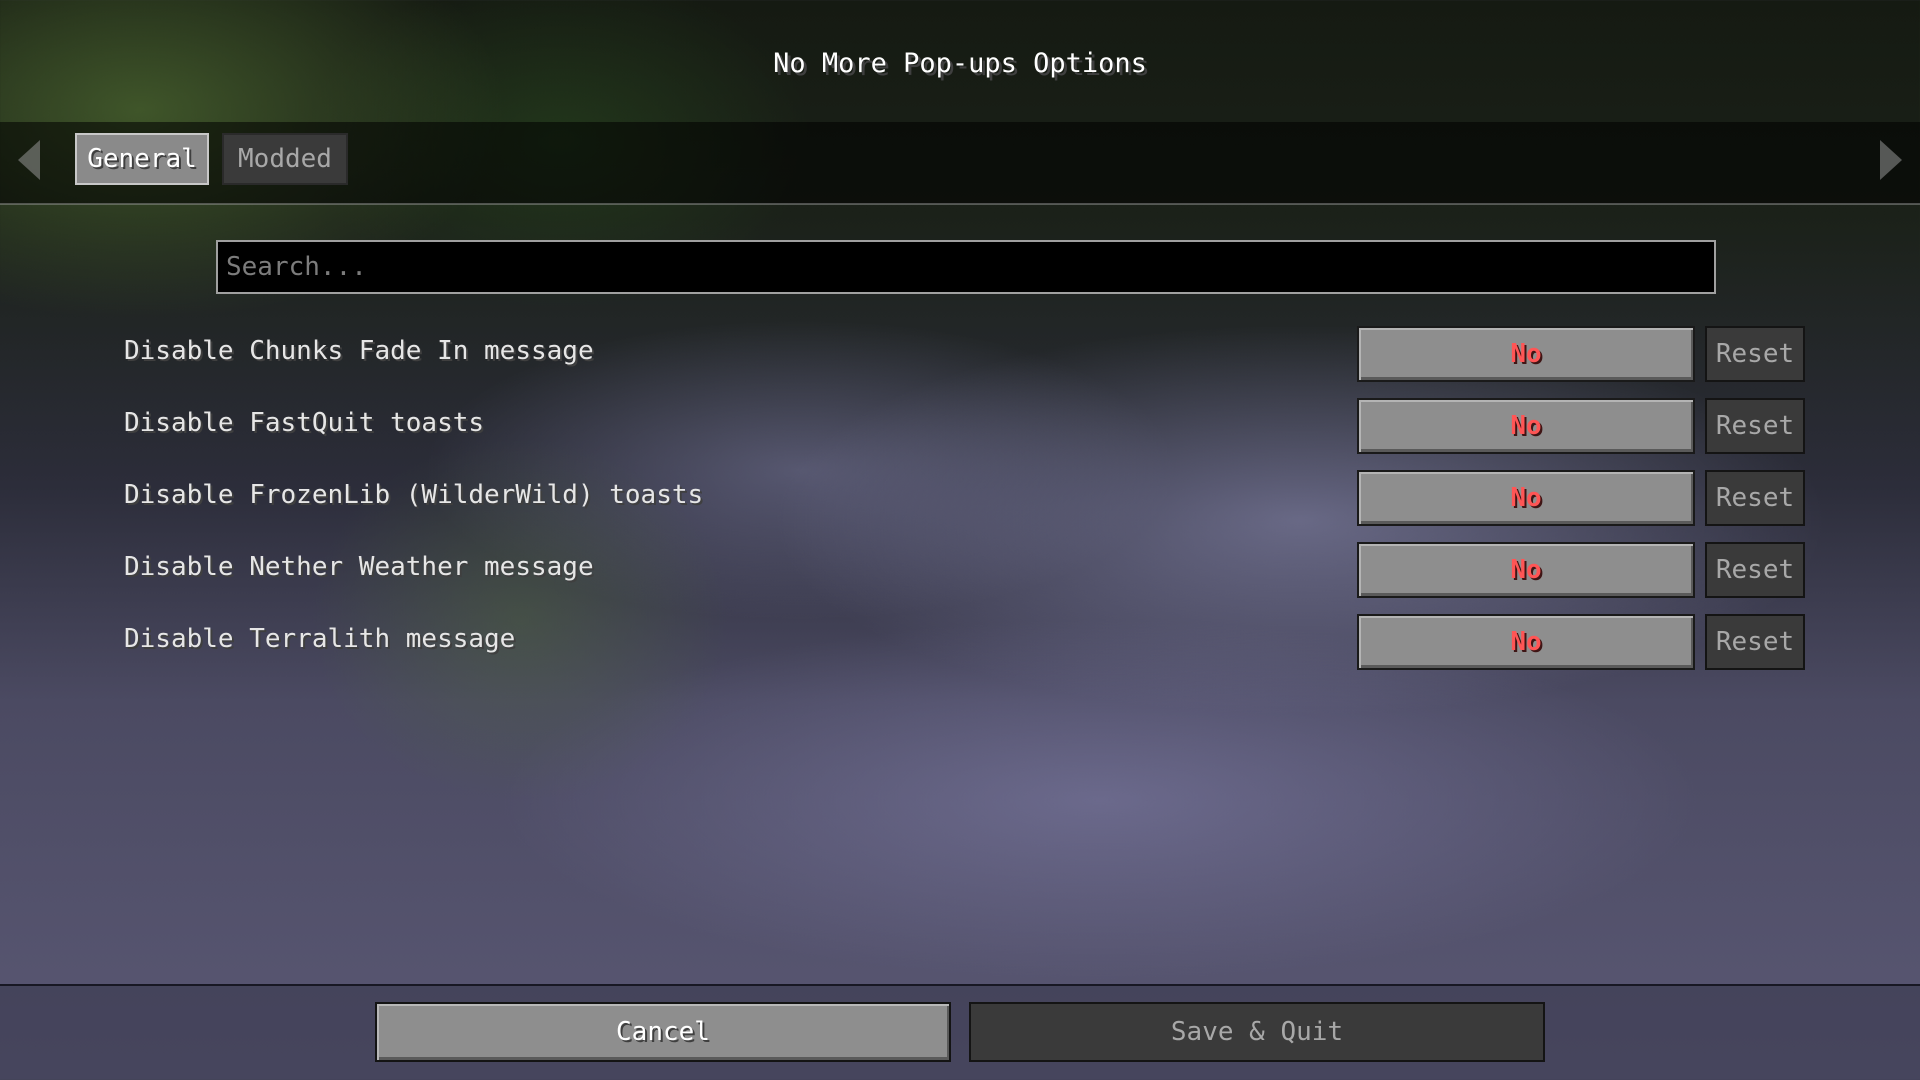 The height and width of the screenshot is (1080, 1920). What do you see at coordinates (1891, 160) in the screenshot?
I see `next-tab-arrow-icon` at bounding box center [1891, 160].